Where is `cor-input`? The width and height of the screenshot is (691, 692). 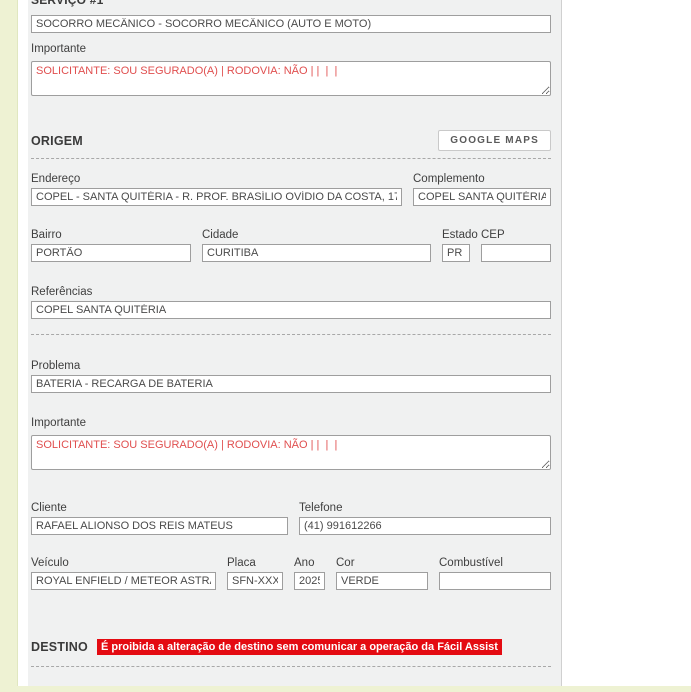 cor-input is located at coordinates (382, 581).